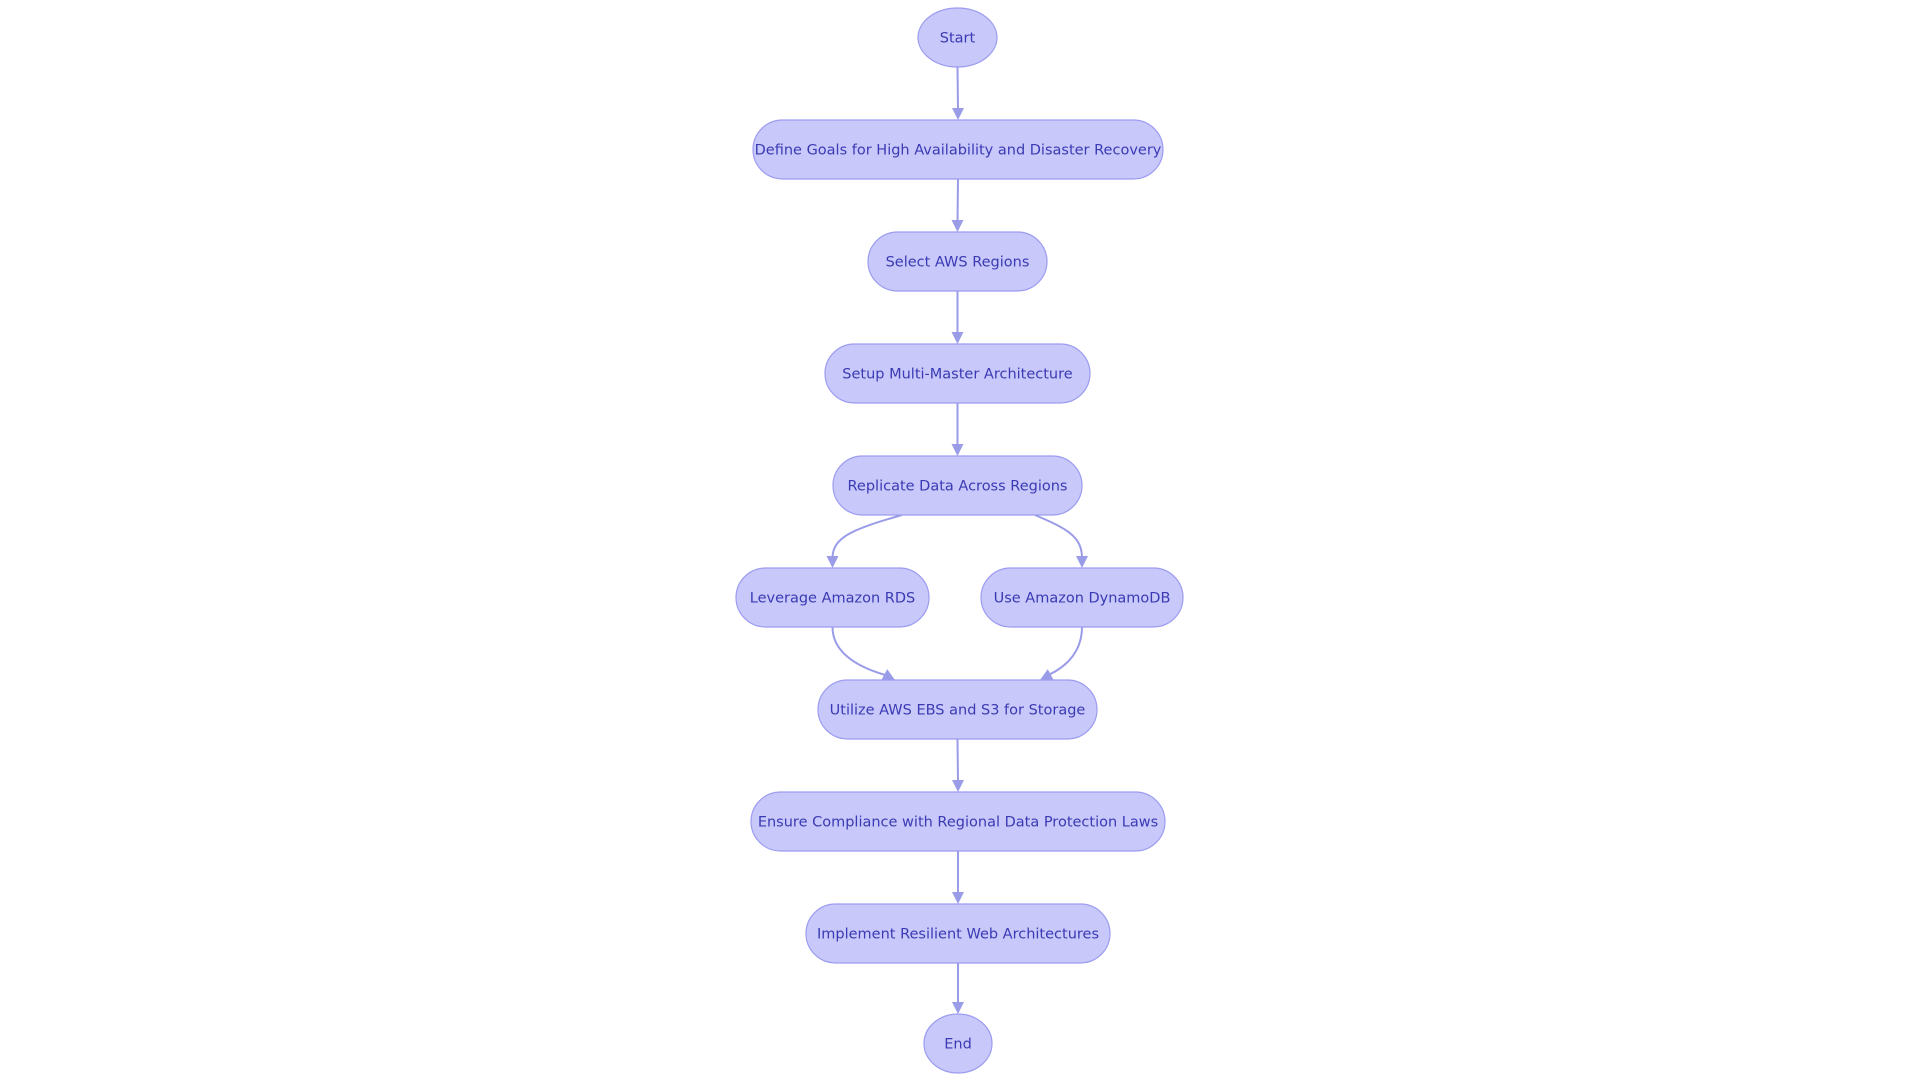  I want to click on edge-multimaster-to-replicate, so click(957, 429).